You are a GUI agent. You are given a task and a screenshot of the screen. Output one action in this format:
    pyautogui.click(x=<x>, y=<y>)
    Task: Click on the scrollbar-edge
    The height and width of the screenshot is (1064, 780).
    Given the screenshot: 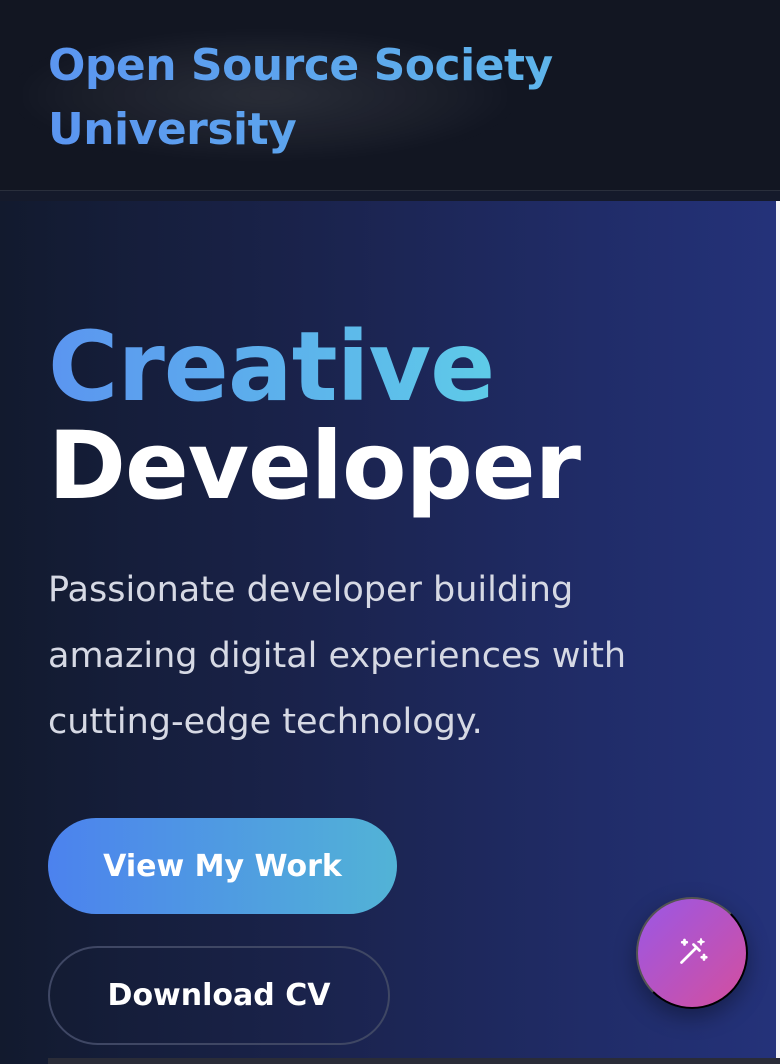 What is the action you would take?
    pyautogui.click(x=778, y=632)
    